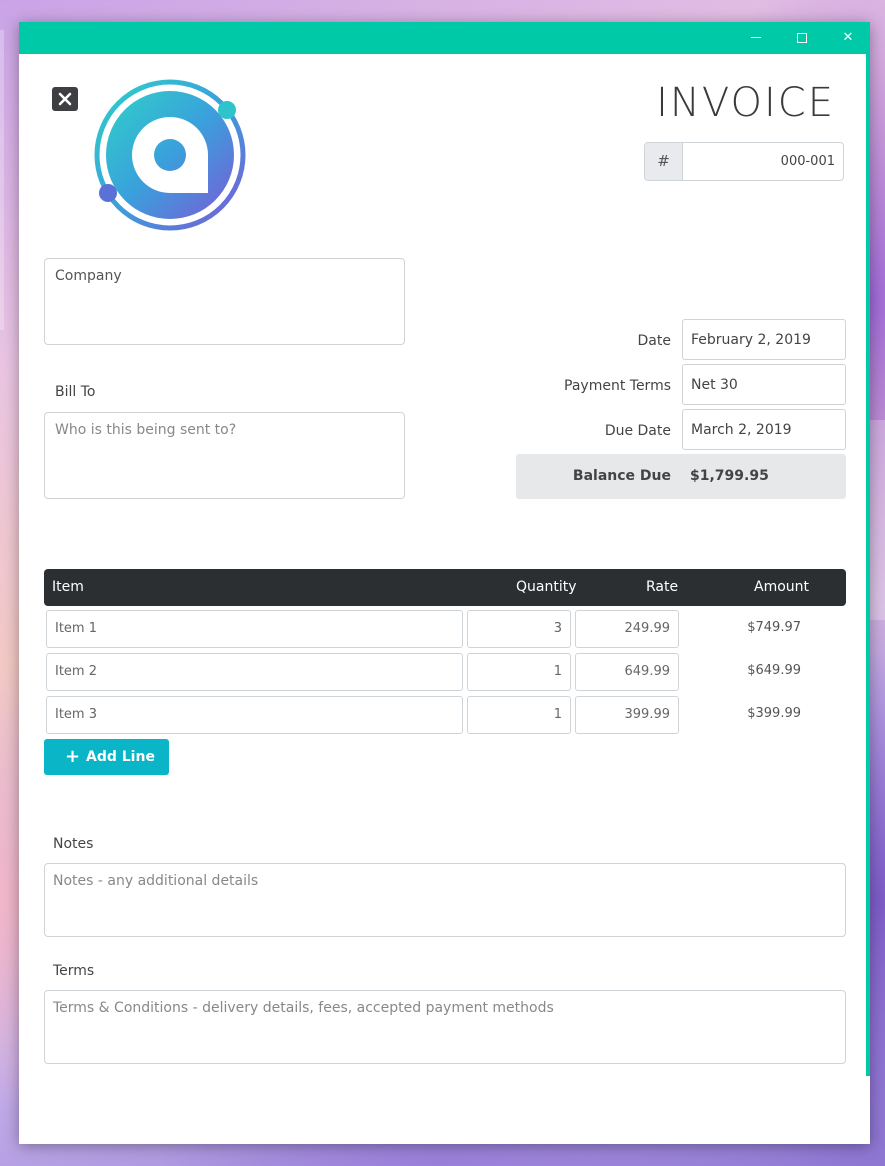 Image resolution: width=885 pixels, height=1166 pixels. What do you see at coordinates (170, 155) in the screenshot?
I see `company-logo` at bounding box center [170, 155].